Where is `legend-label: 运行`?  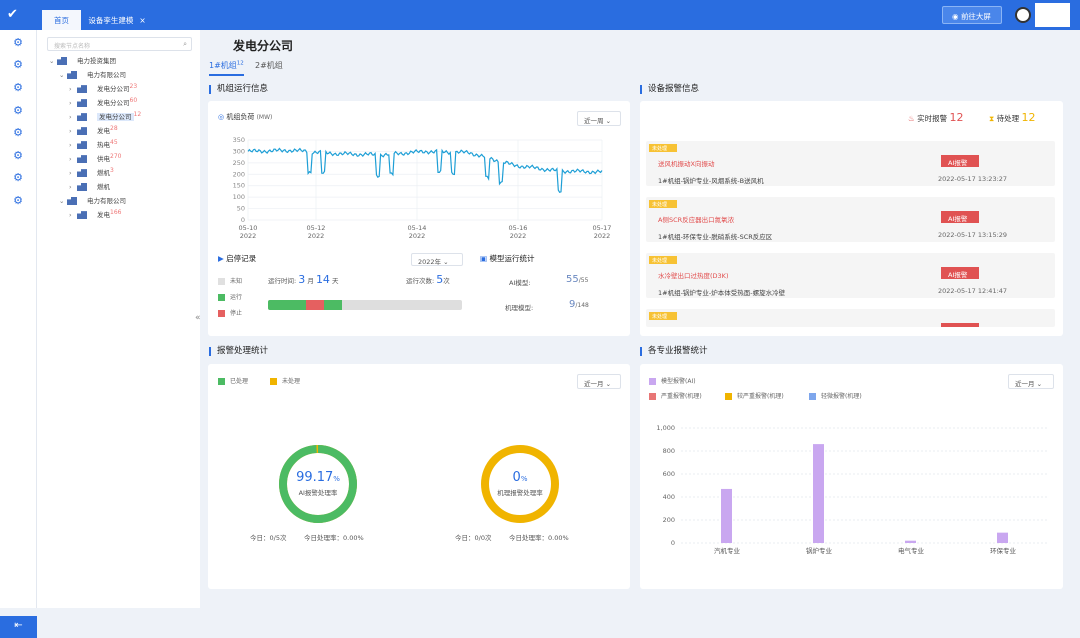
legend-label: 运行 is located at coordinates (236, 297).